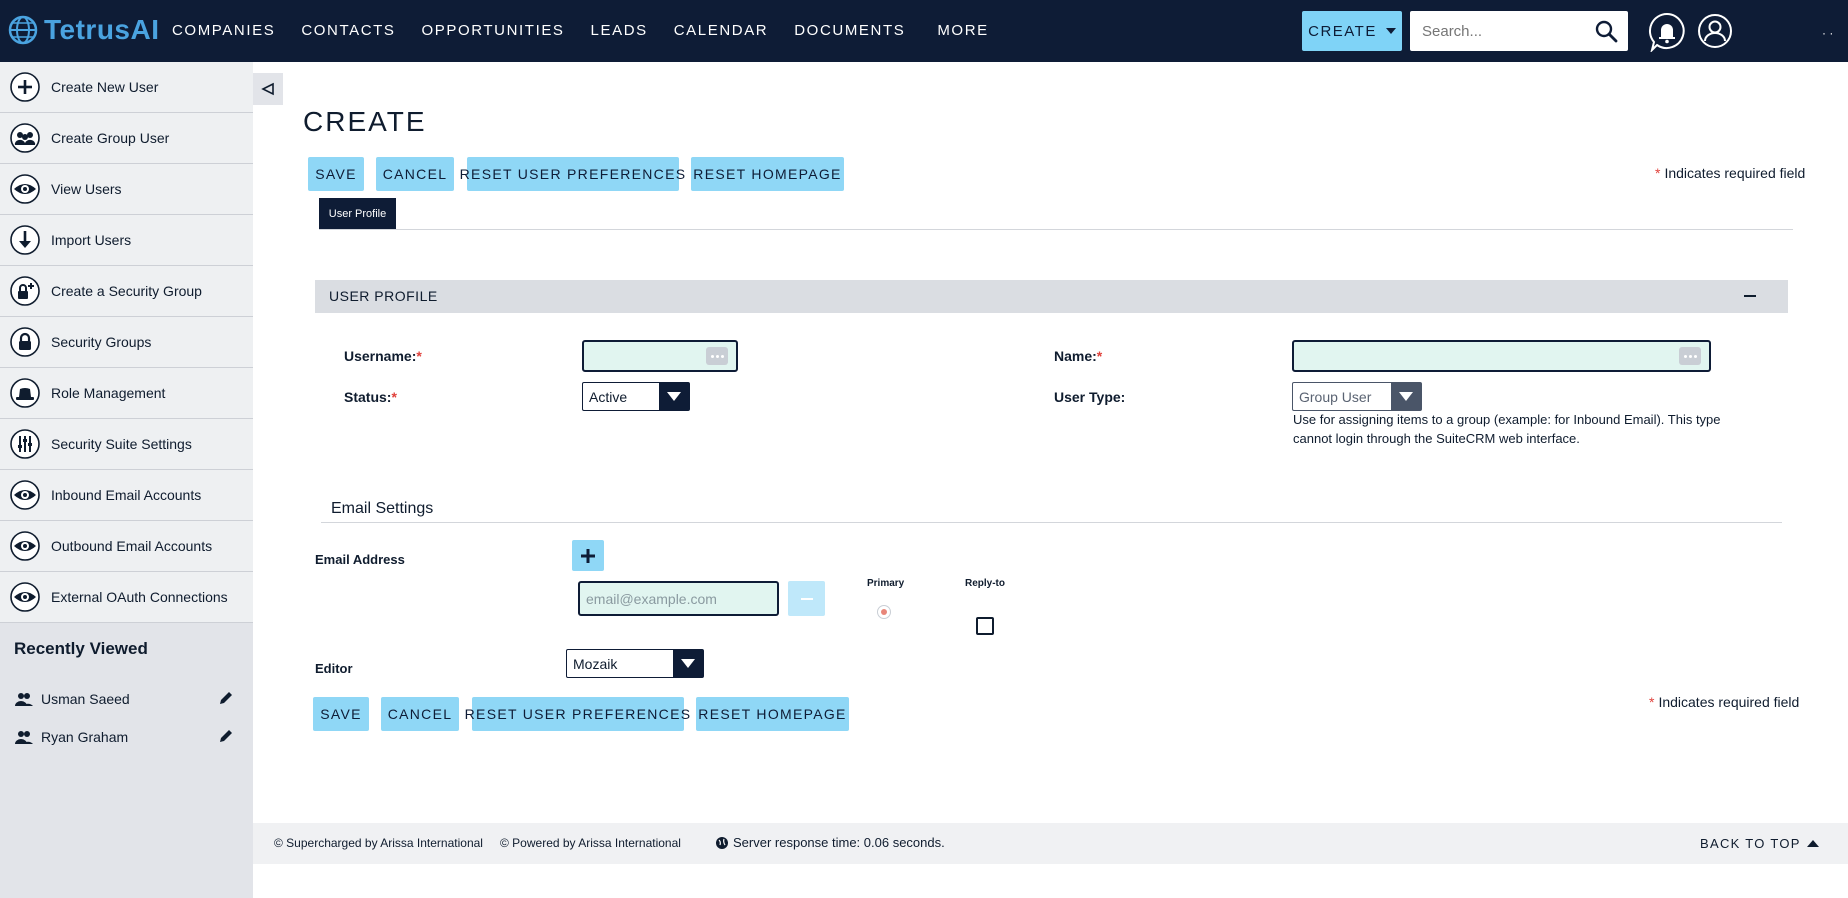 This screenshot has width=1848, height=898. I want to click on logo: TetrusAI, so click(83, 30).